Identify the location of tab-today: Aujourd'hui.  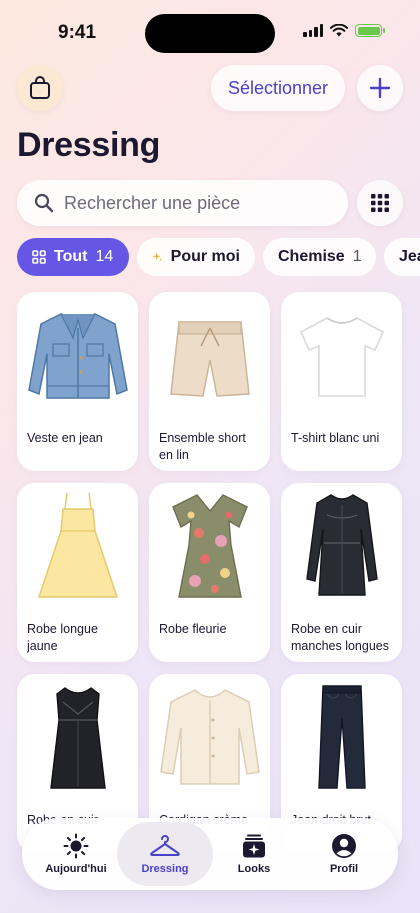
(76, 854).